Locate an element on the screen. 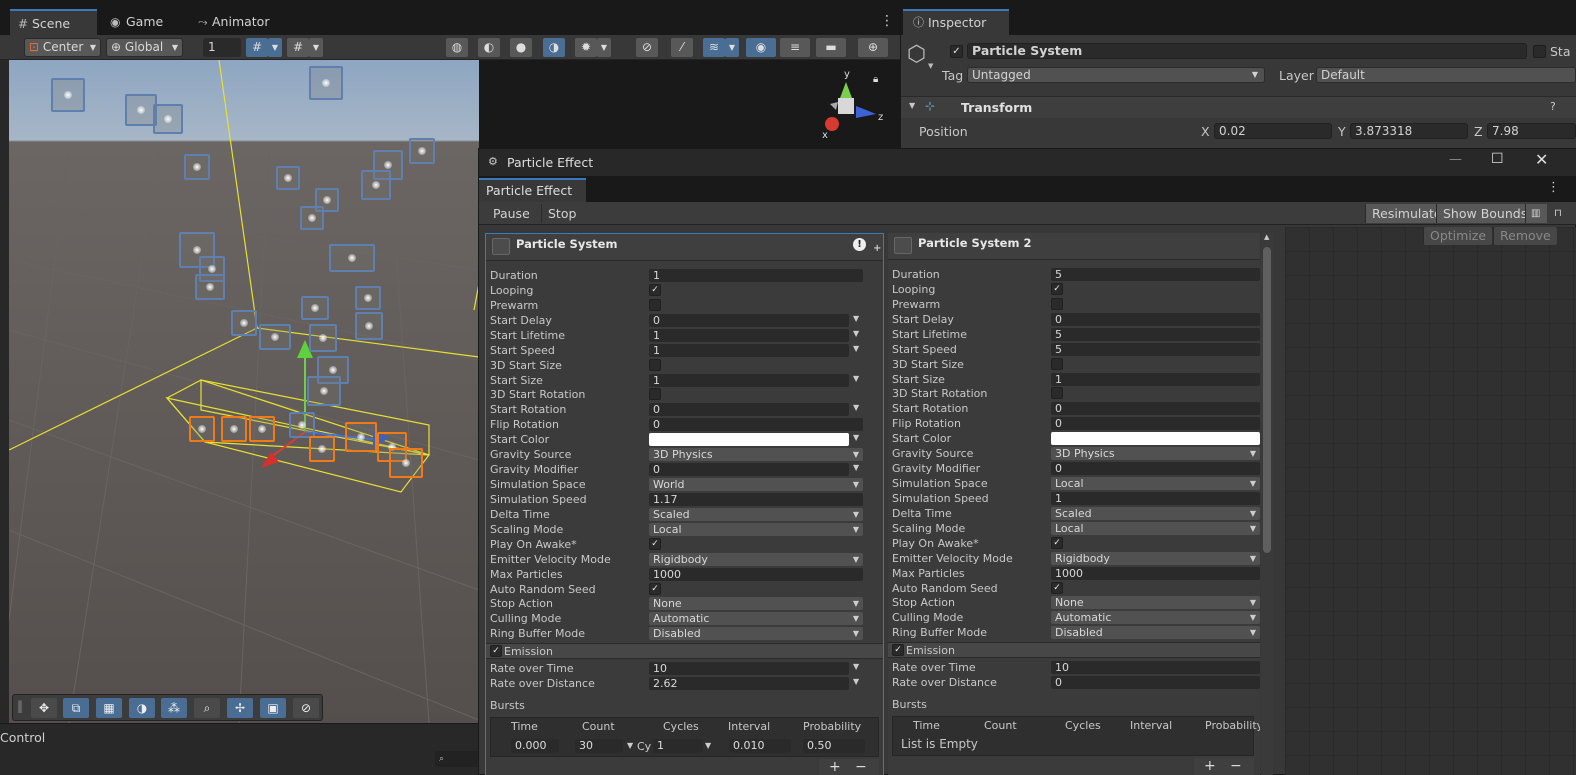 This screenshot has height=775, width=1576. stop-action-dropdown: None ▼ is located at coordinates (756, 604).